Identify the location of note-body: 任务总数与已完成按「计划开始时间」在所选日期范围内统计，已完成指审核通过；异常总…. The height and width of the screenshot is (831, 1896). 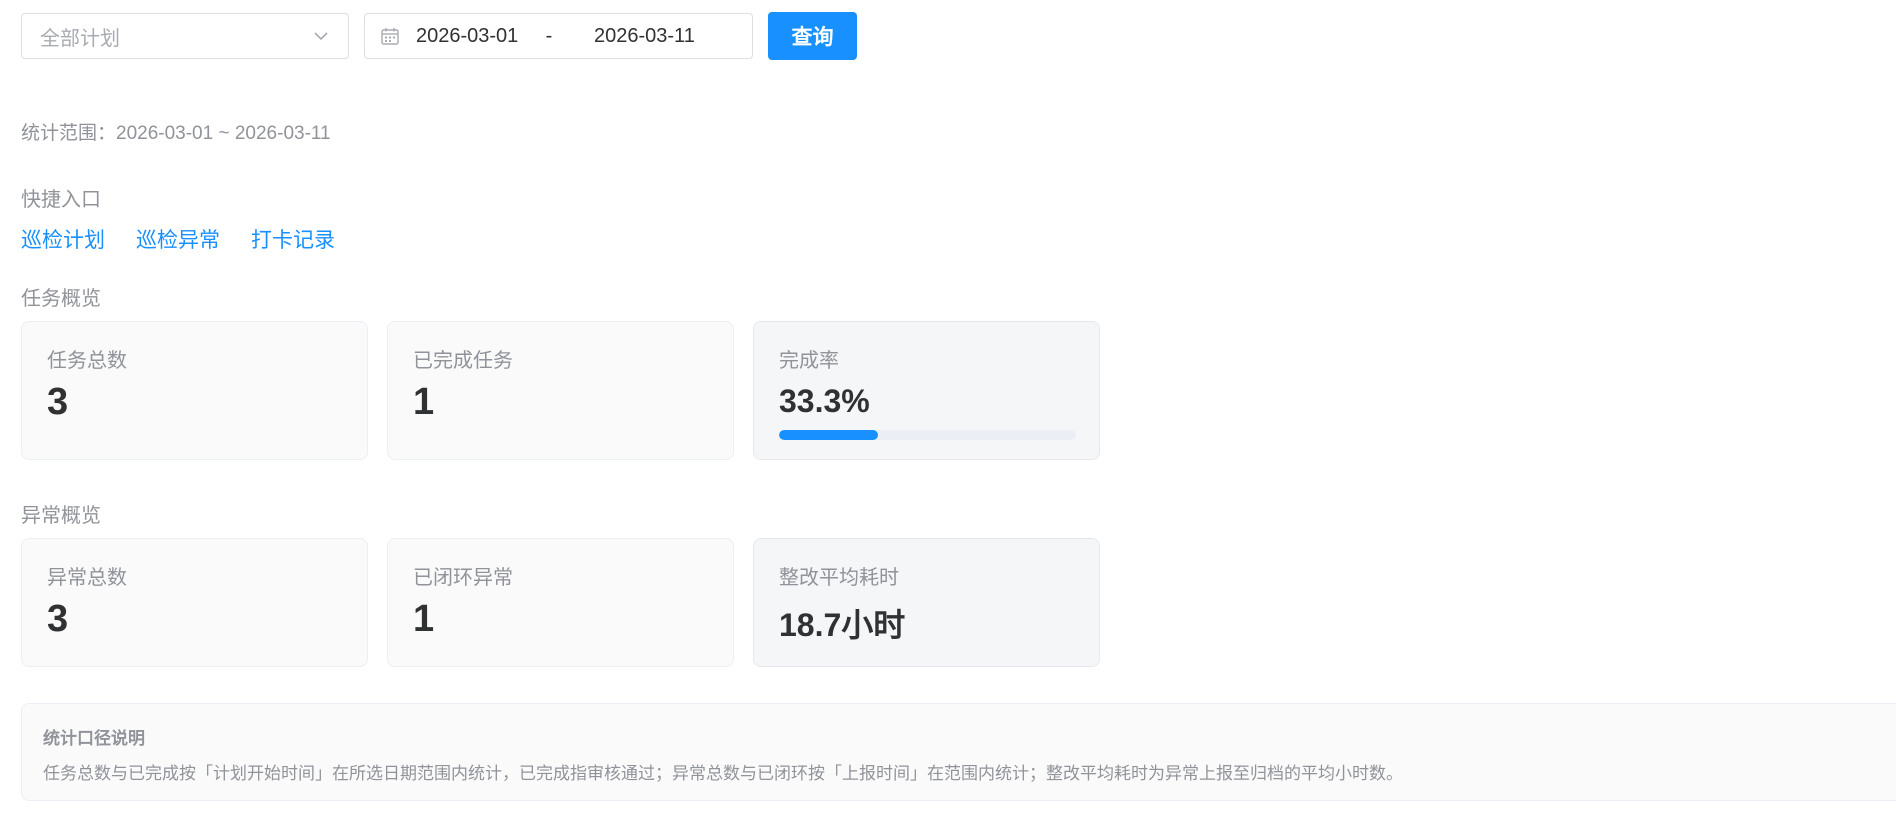
(723, 773).